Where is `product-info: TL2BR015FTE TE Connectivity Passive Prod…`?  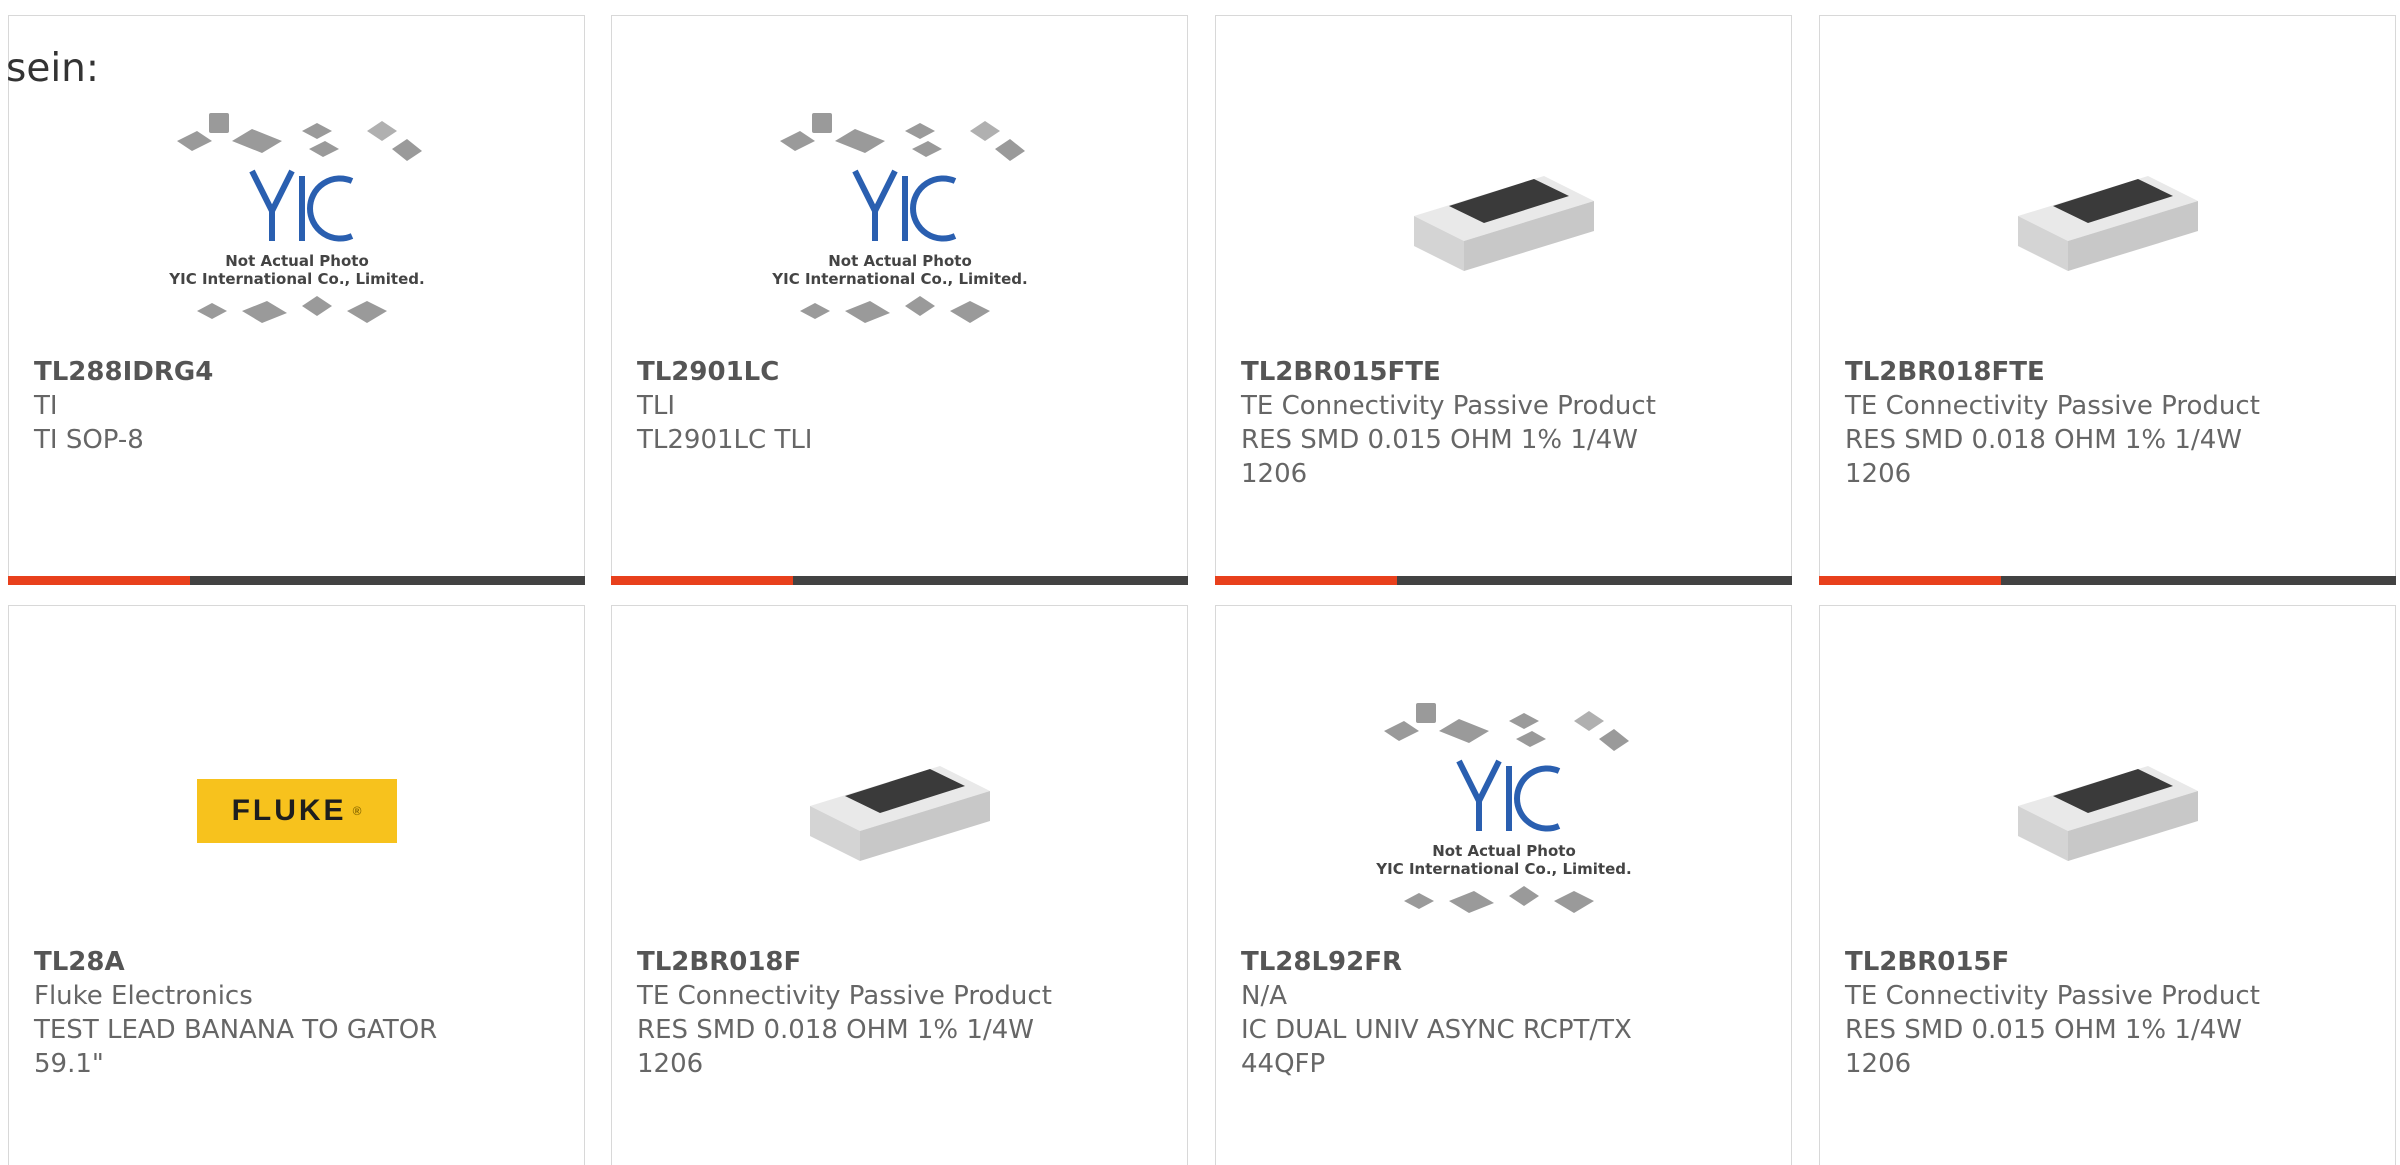
product-info: TL2BR015FTE TE Connectivity Passive Prod… is located at coordinates (1503, 423).